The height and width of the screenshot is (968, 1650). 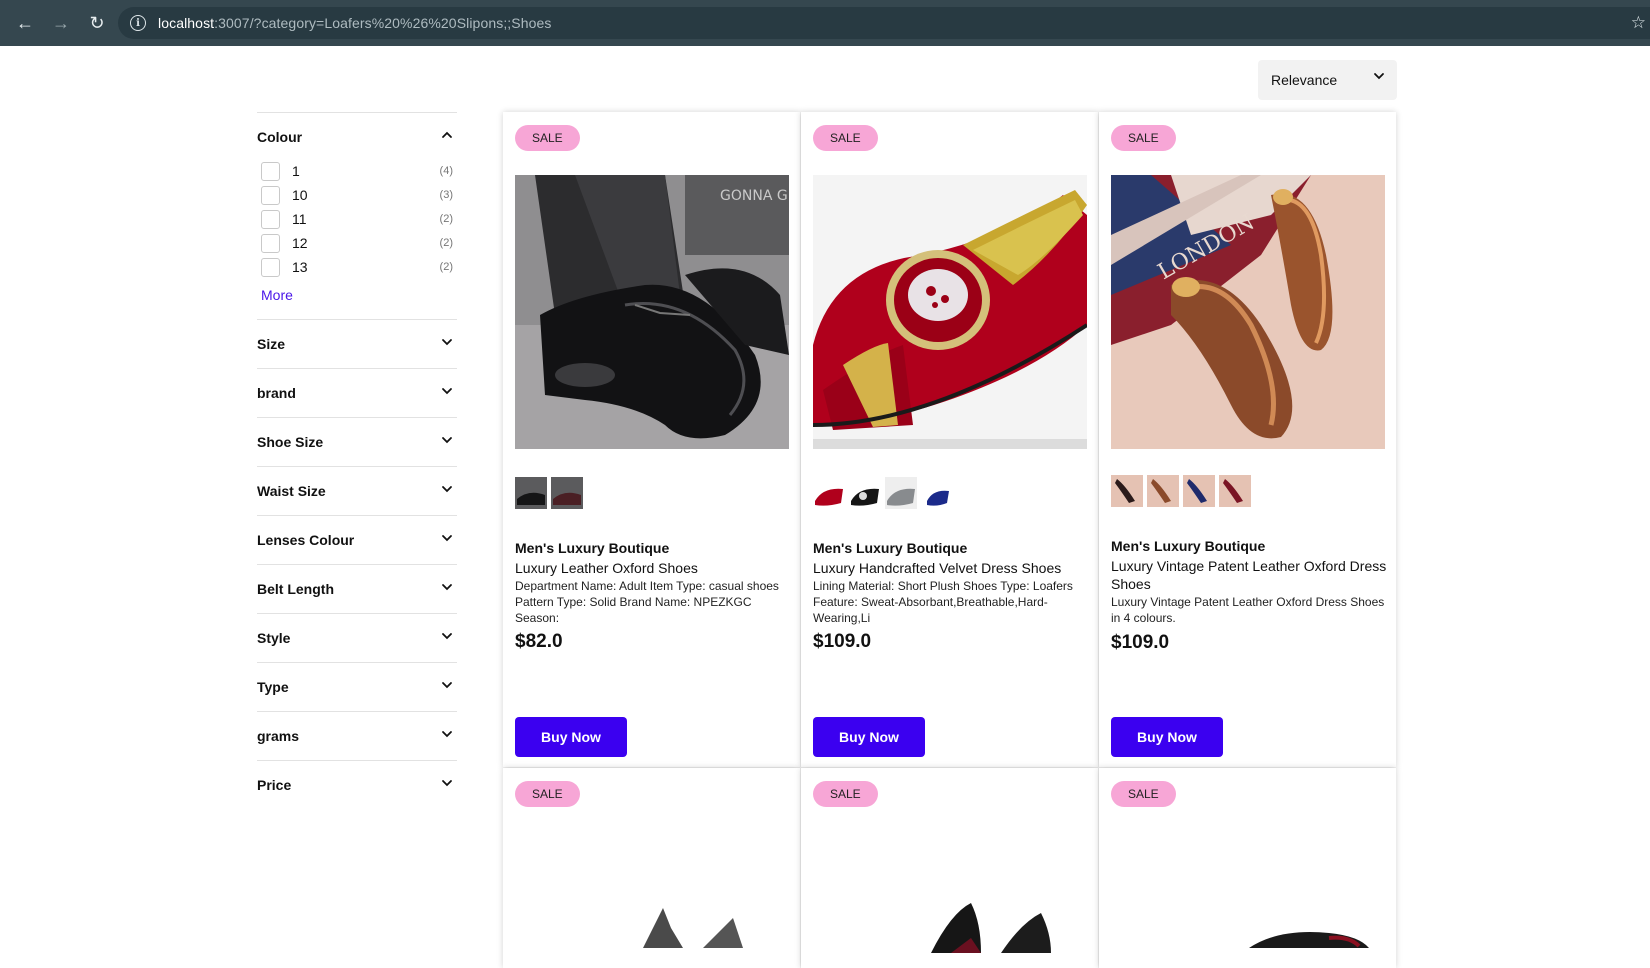 What do you see at coordinates (1248, 312) in the screenshot?
I see `product-image: LONDON` at bounding box center [1248, 312].